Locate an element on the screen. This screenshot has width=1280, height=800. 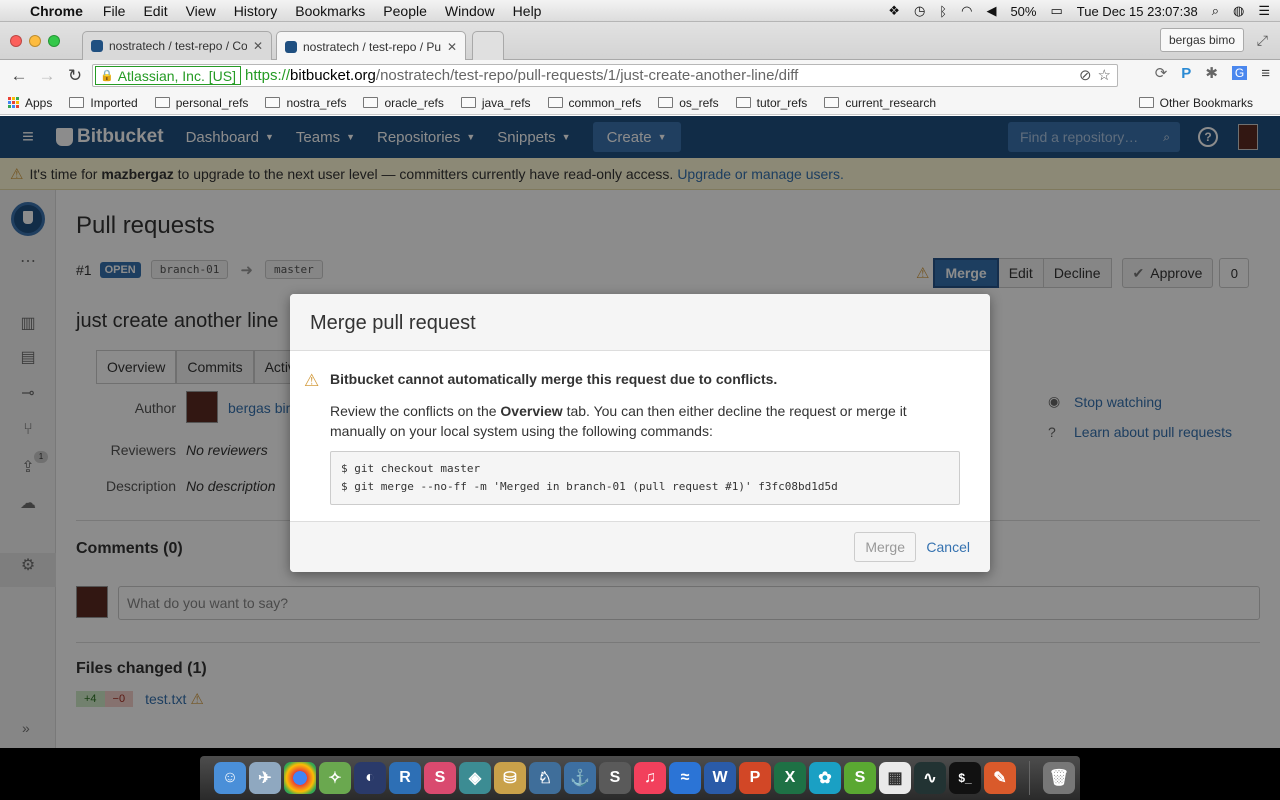
eclipse-icon: ◐ is located at coordinates (370, 778).